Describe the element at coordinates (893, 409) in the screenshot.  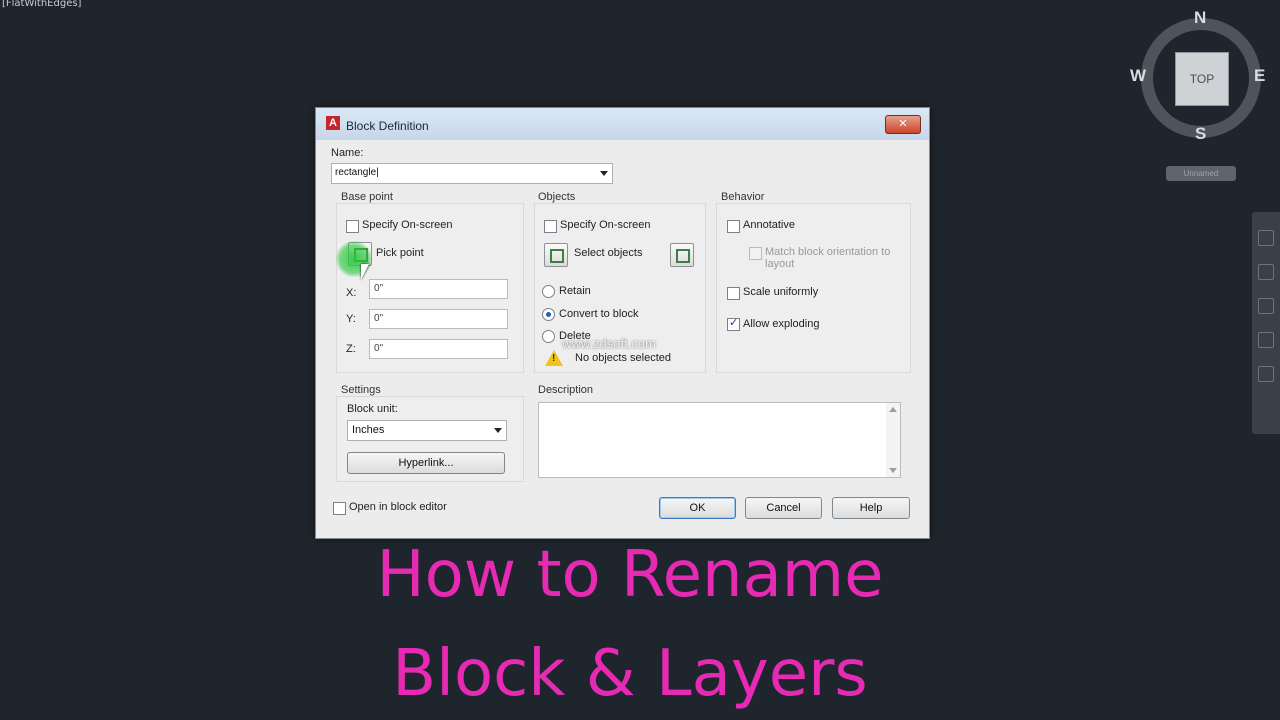
I see `scroll-up-icon` at that location.